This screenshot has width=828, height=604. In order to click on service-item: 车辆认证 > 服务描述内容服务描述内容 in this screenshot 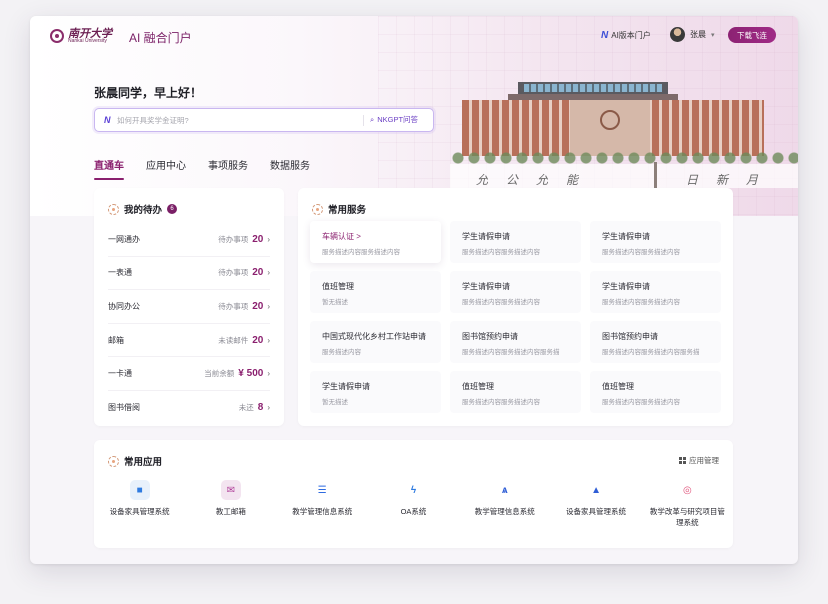, I will do `click(375, 242)`.